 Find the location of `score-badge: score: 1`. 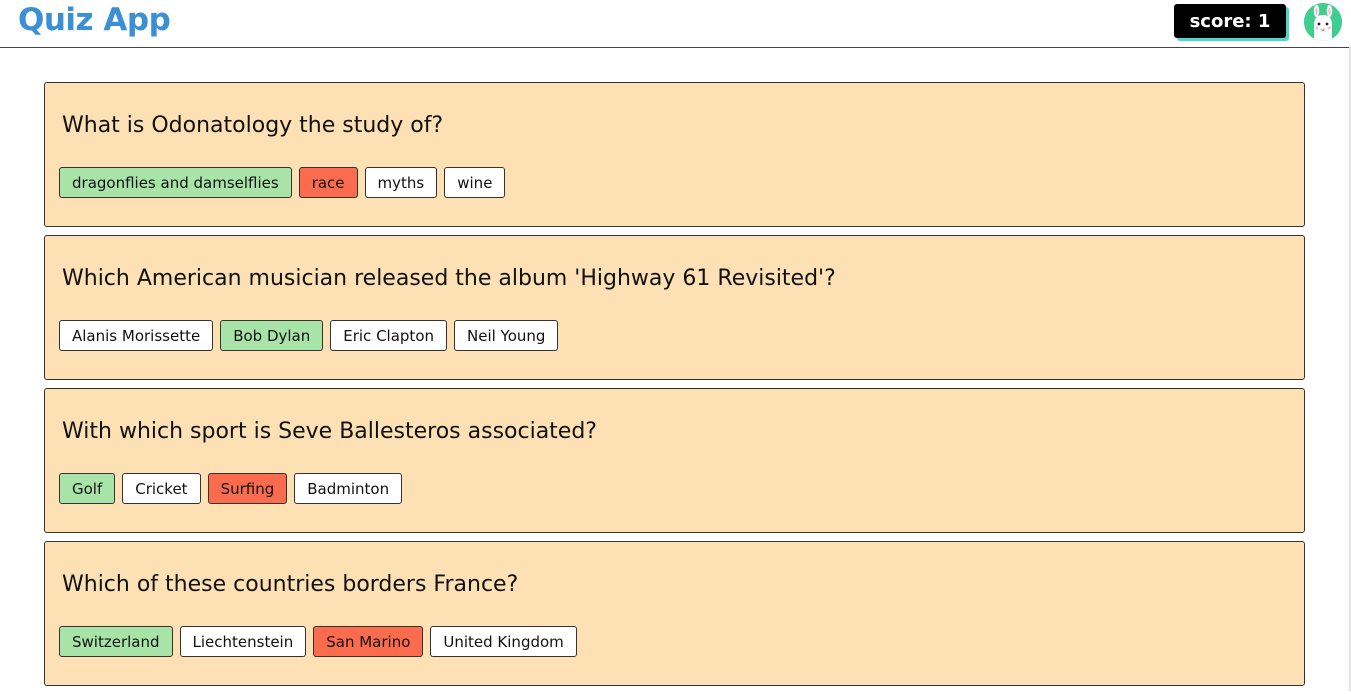

score-badge: score: 1 is located at coordinates (1230, 21).